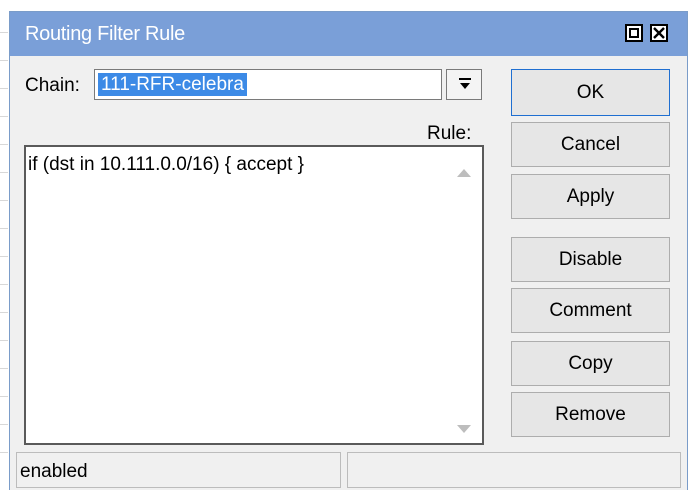 The image size is (688, 490). What do you see at coordinates (590, 196) in the screenshot?
I see `apply-button: Apply` at bounding box center [590, 196].